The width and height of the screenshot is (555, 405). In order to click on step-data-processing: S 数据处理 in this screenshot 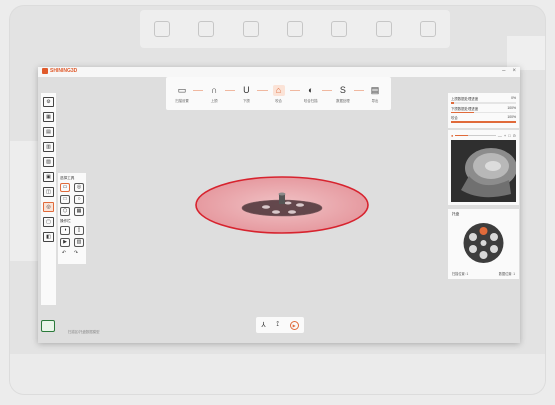, I will do `click(343, 94)`.